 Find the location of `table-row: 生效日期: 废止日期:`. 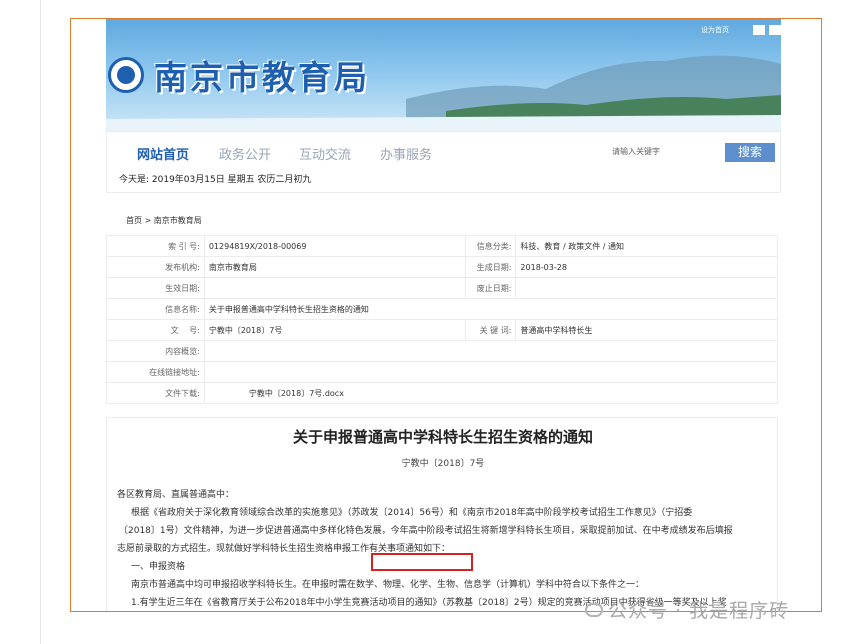

table-row: 生效日期: 废止日期: is located at coordinates (442, 288).